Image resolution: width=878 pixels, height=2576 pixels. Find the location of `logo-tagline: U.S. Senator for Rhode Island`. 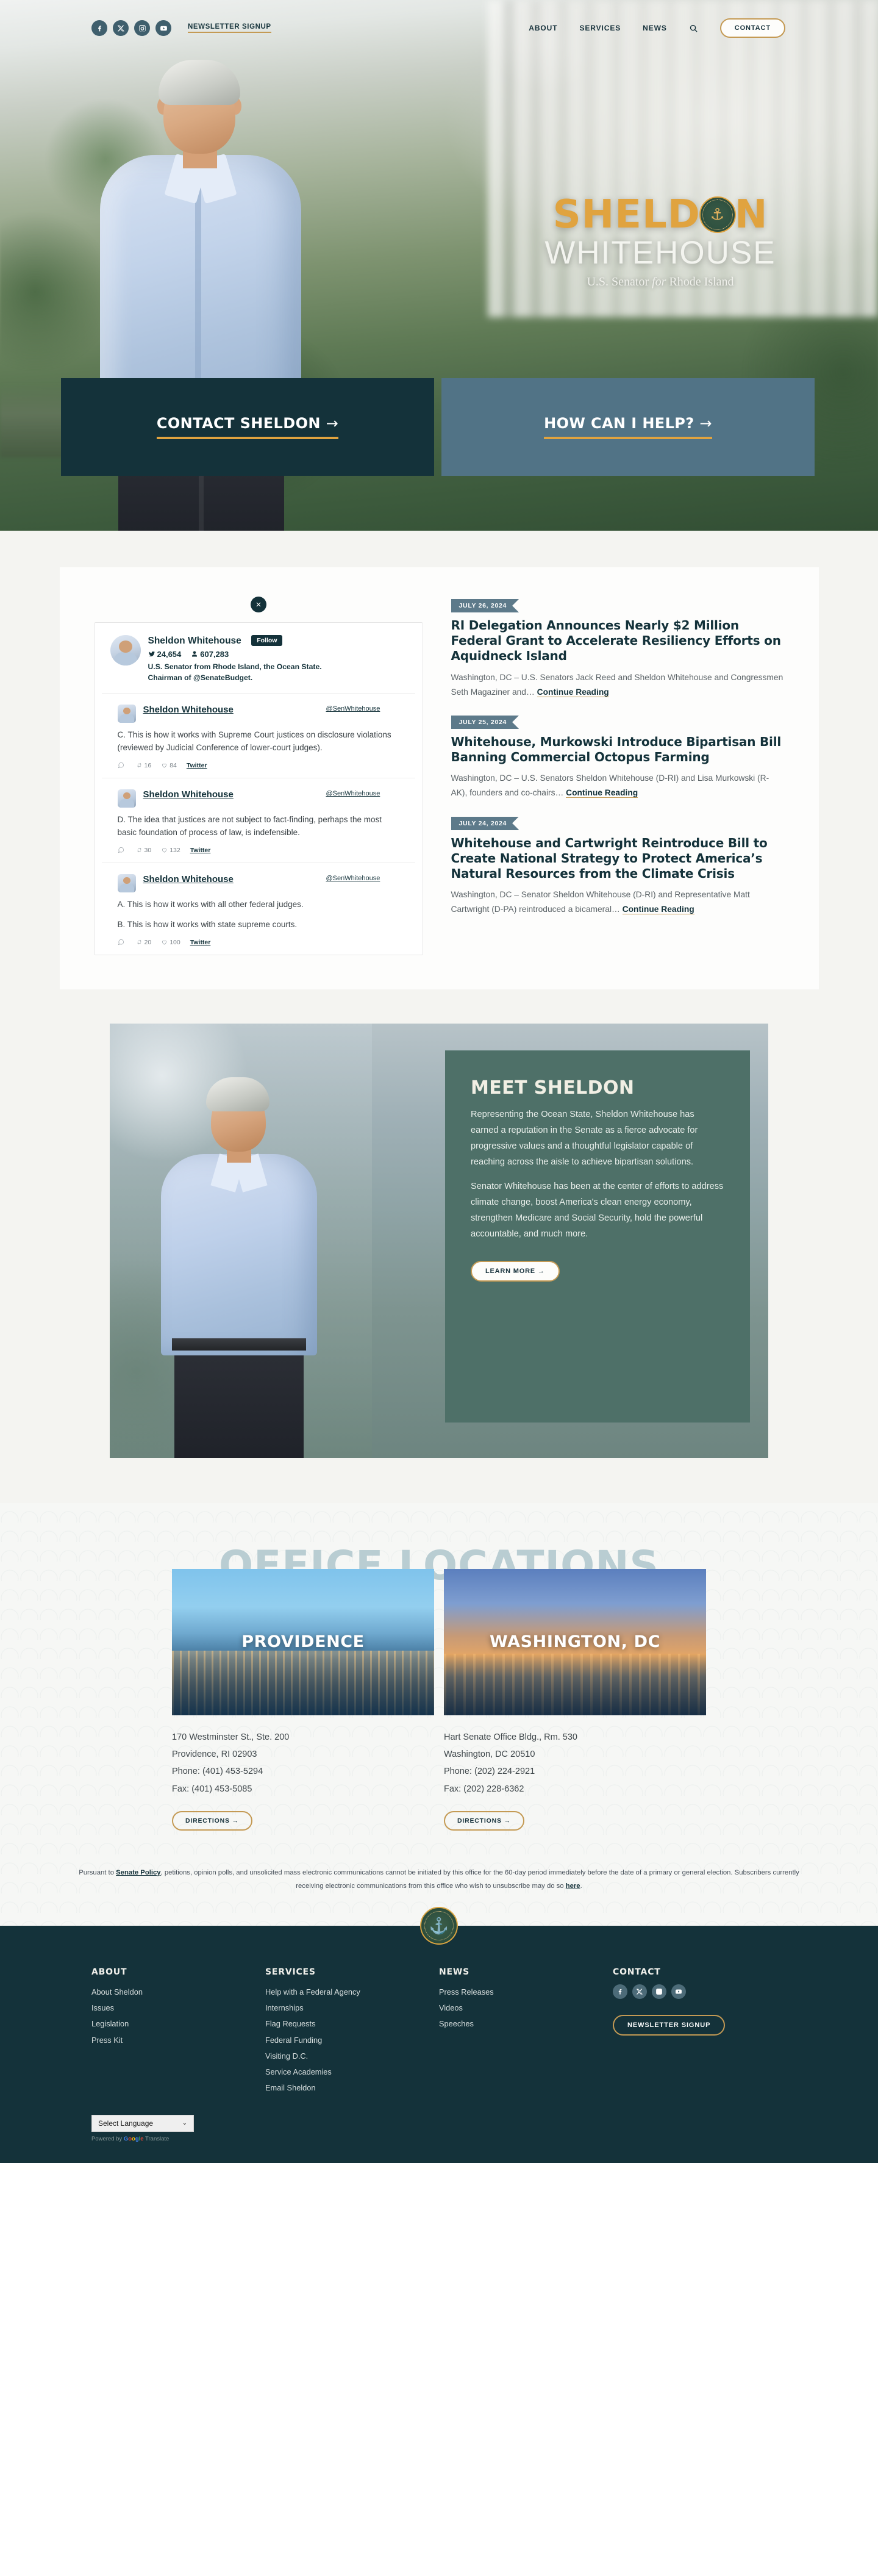

logo-tagline: U.S. Senator for Rhode Island is located at coordinates (660, 282).